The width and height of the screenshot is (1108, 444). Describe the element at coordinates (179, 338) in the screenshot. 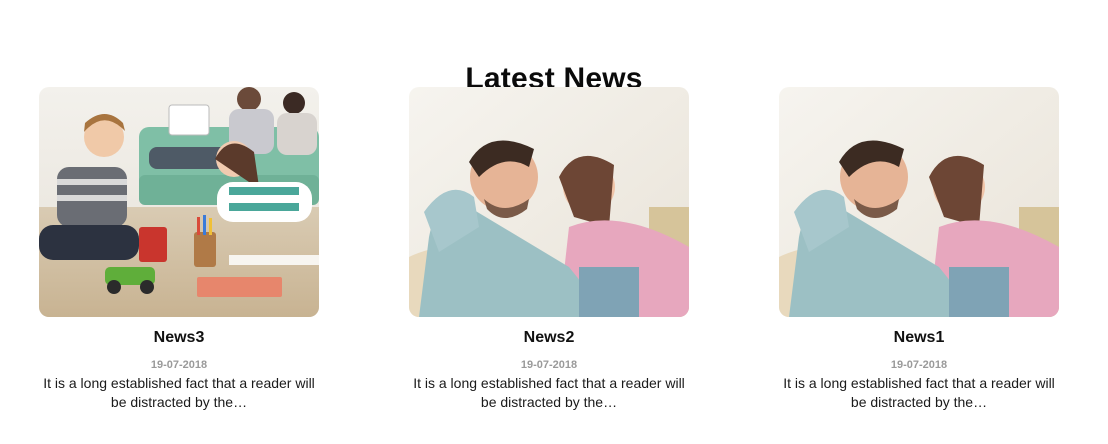

I see `news-title: News3` at that location.